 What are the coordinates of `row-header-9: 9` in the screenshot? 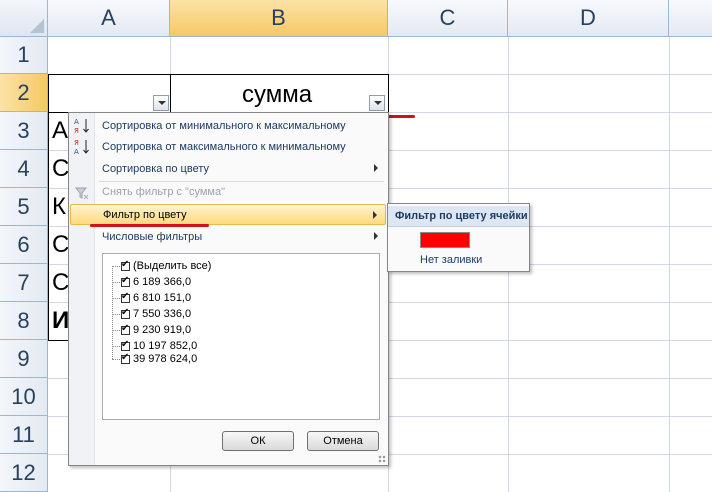 It's located at (24, 359).